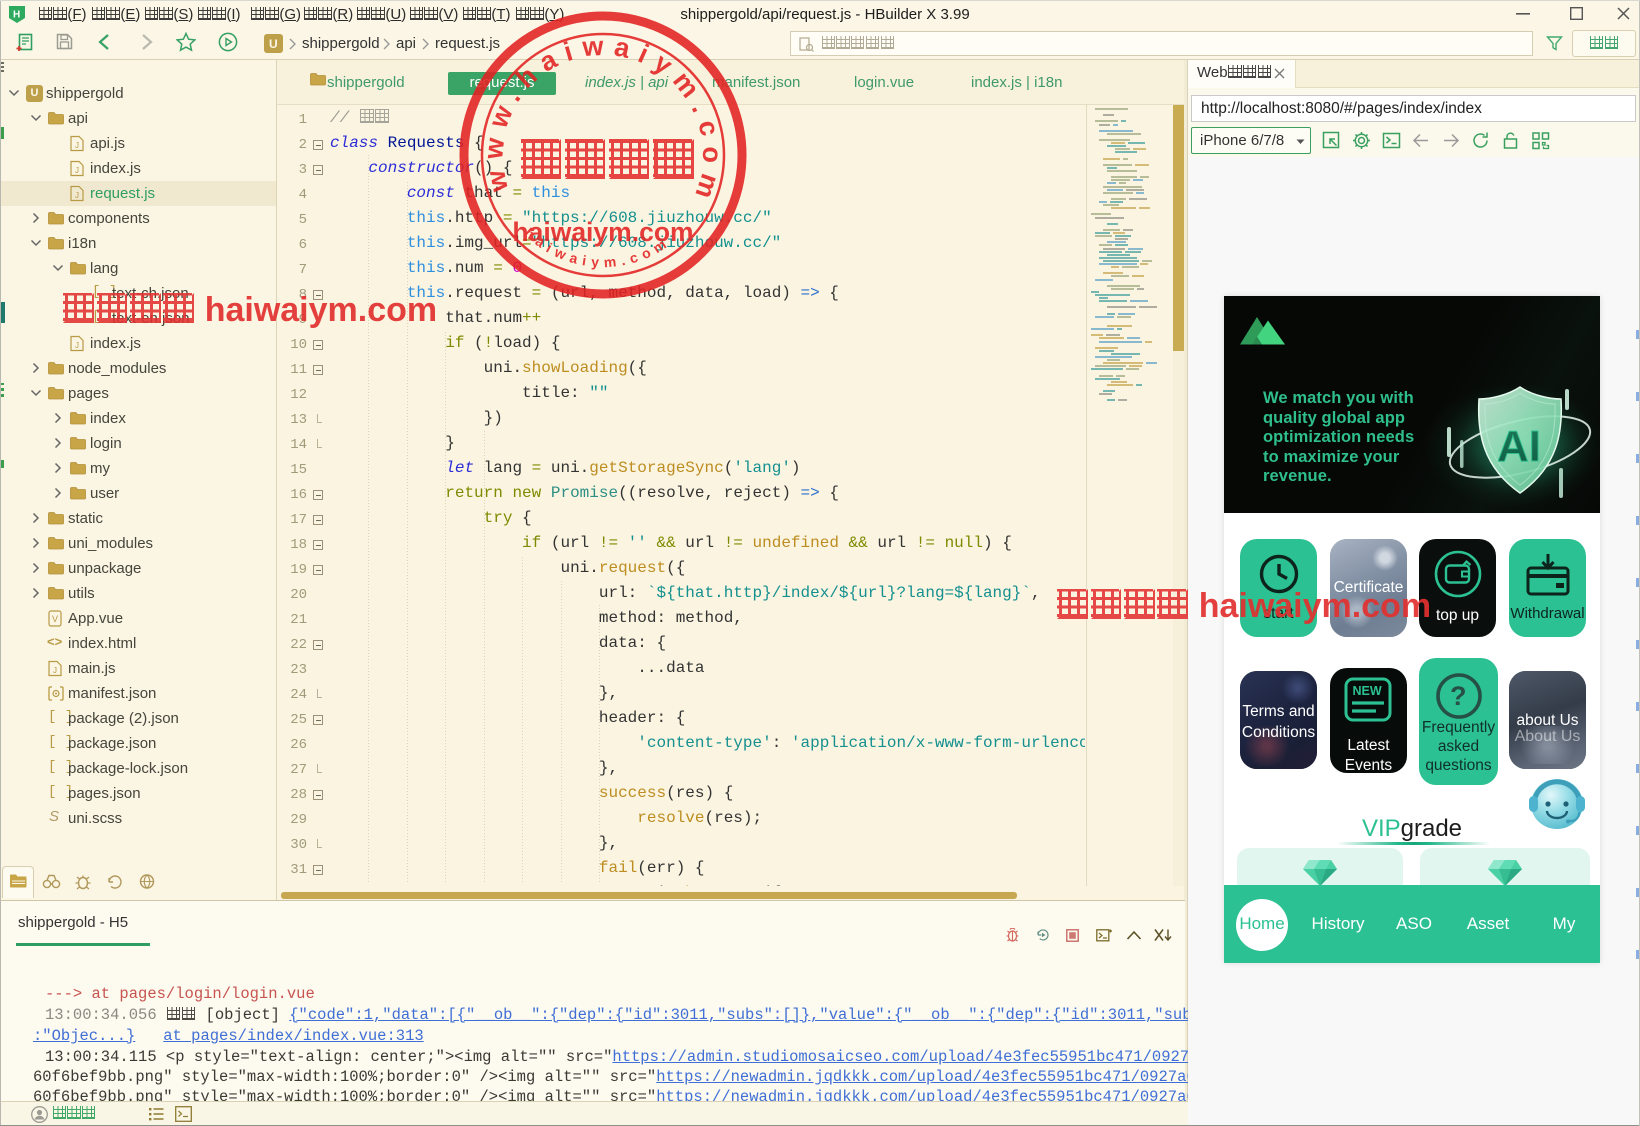  I want to click on svg-text: NEW, so click(1367, 691).